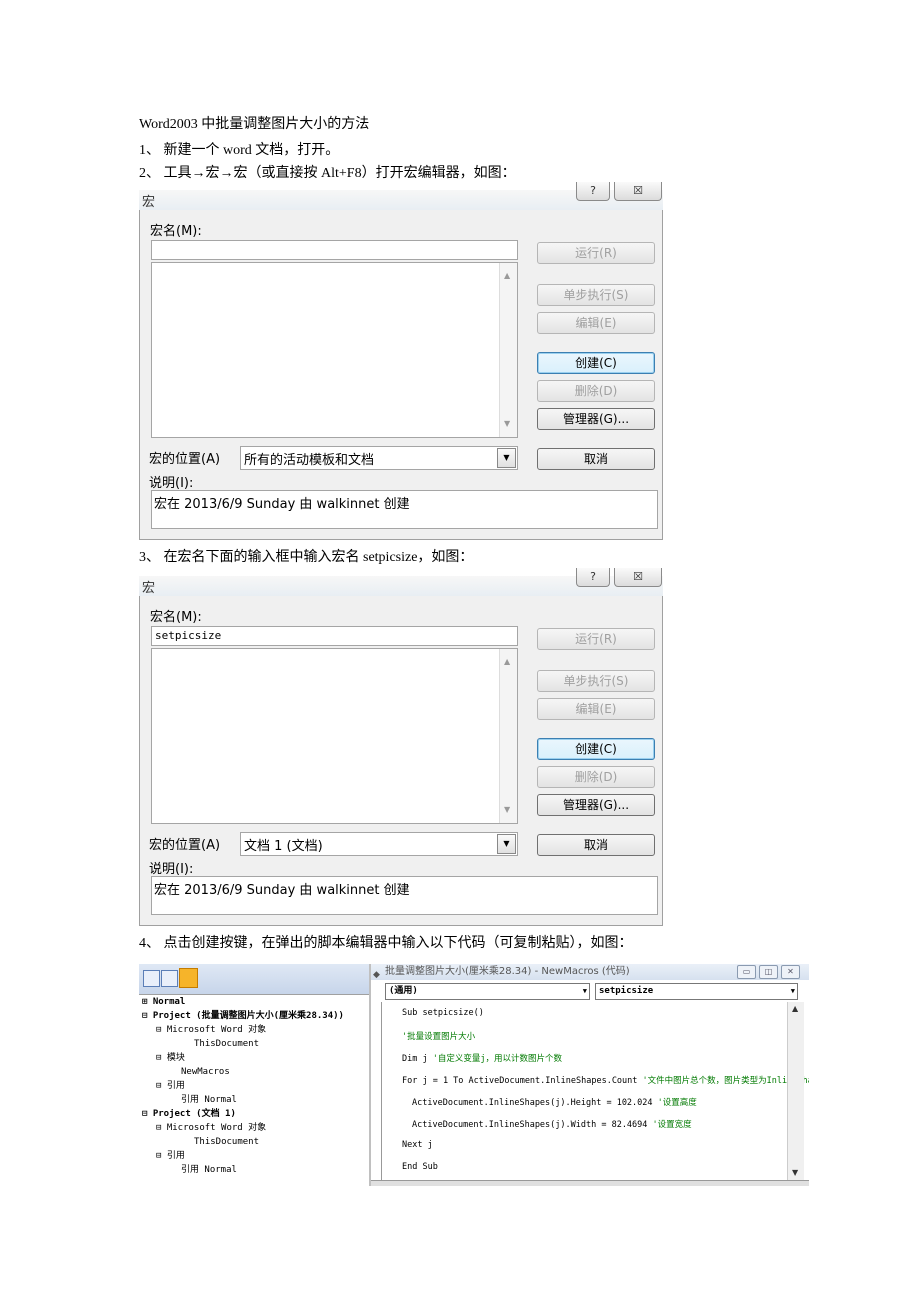 The width and height of the screenshot is (920, 1302). What do you see at coordinates (171, 869) in the screenshot?
I see `description-label: 说明(I):` at bounding box center [171, 869].